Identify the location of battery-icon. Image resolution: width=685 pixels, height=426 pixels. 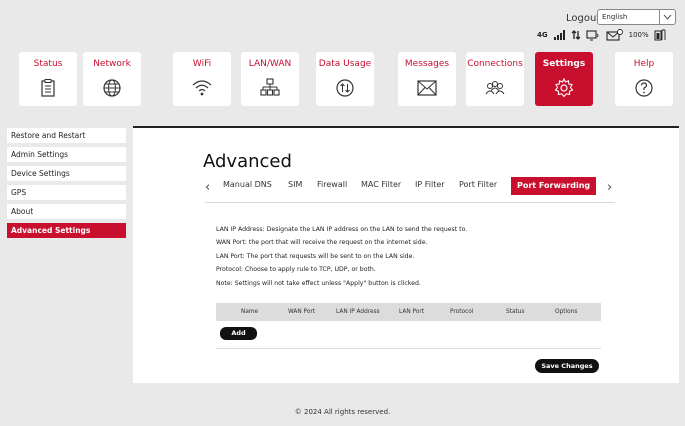
(660, 35).